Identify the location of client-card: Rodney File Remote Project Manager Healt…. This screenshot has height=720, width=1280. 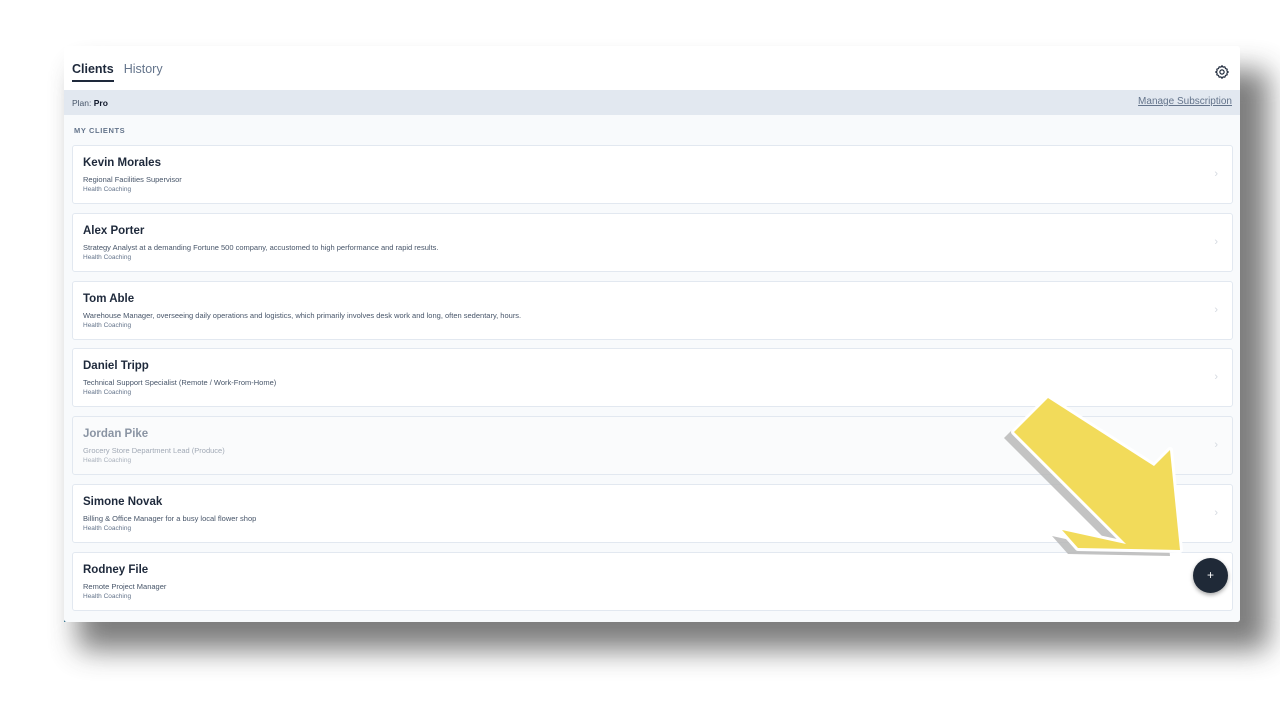
(652, 581).